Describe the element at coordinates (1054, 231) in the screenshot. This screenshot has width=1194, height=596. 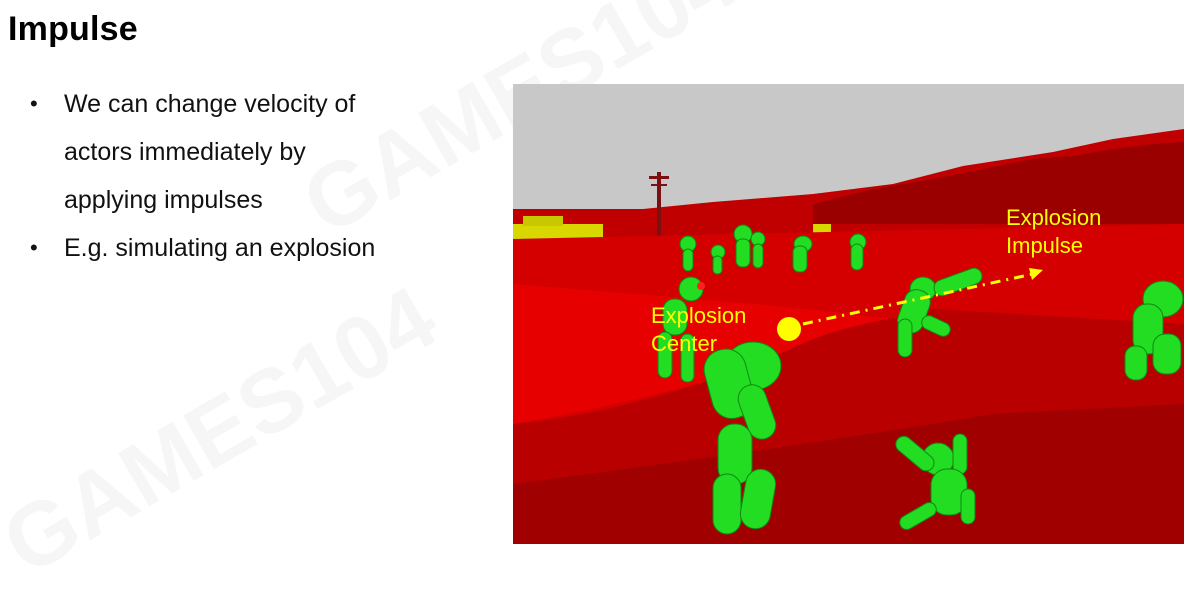
I see `explosion-impulse-label: Explosion Impulse` at that location.